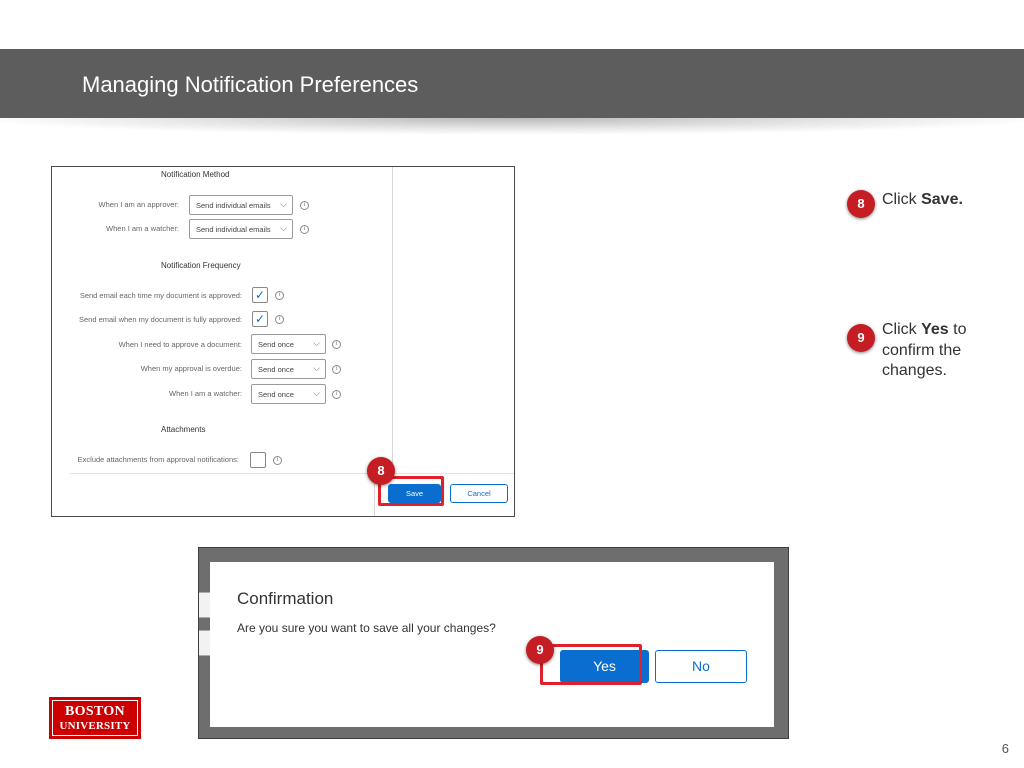 This screenshot has height=768, width=1024. I want to click on section-heading-notification-method: Notification Method, so click(195, 174).